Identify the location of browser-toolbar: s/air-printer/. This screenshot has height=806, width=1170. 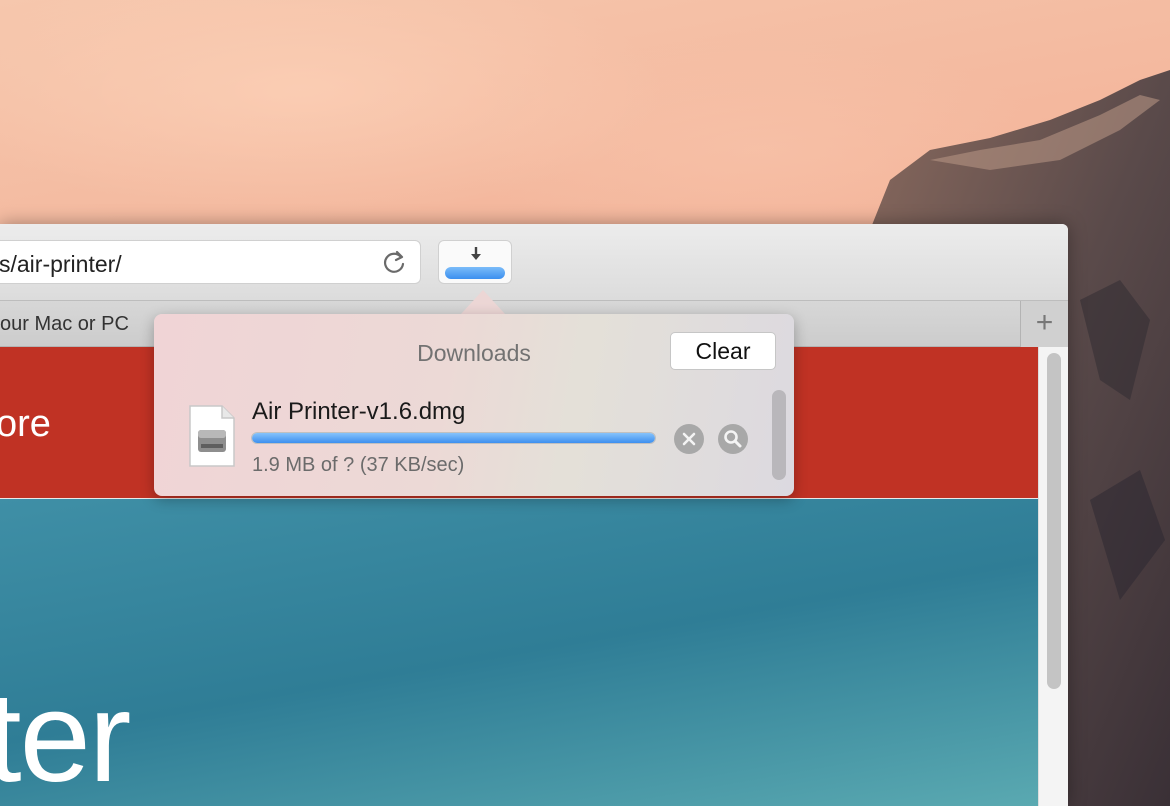
(534, 262).